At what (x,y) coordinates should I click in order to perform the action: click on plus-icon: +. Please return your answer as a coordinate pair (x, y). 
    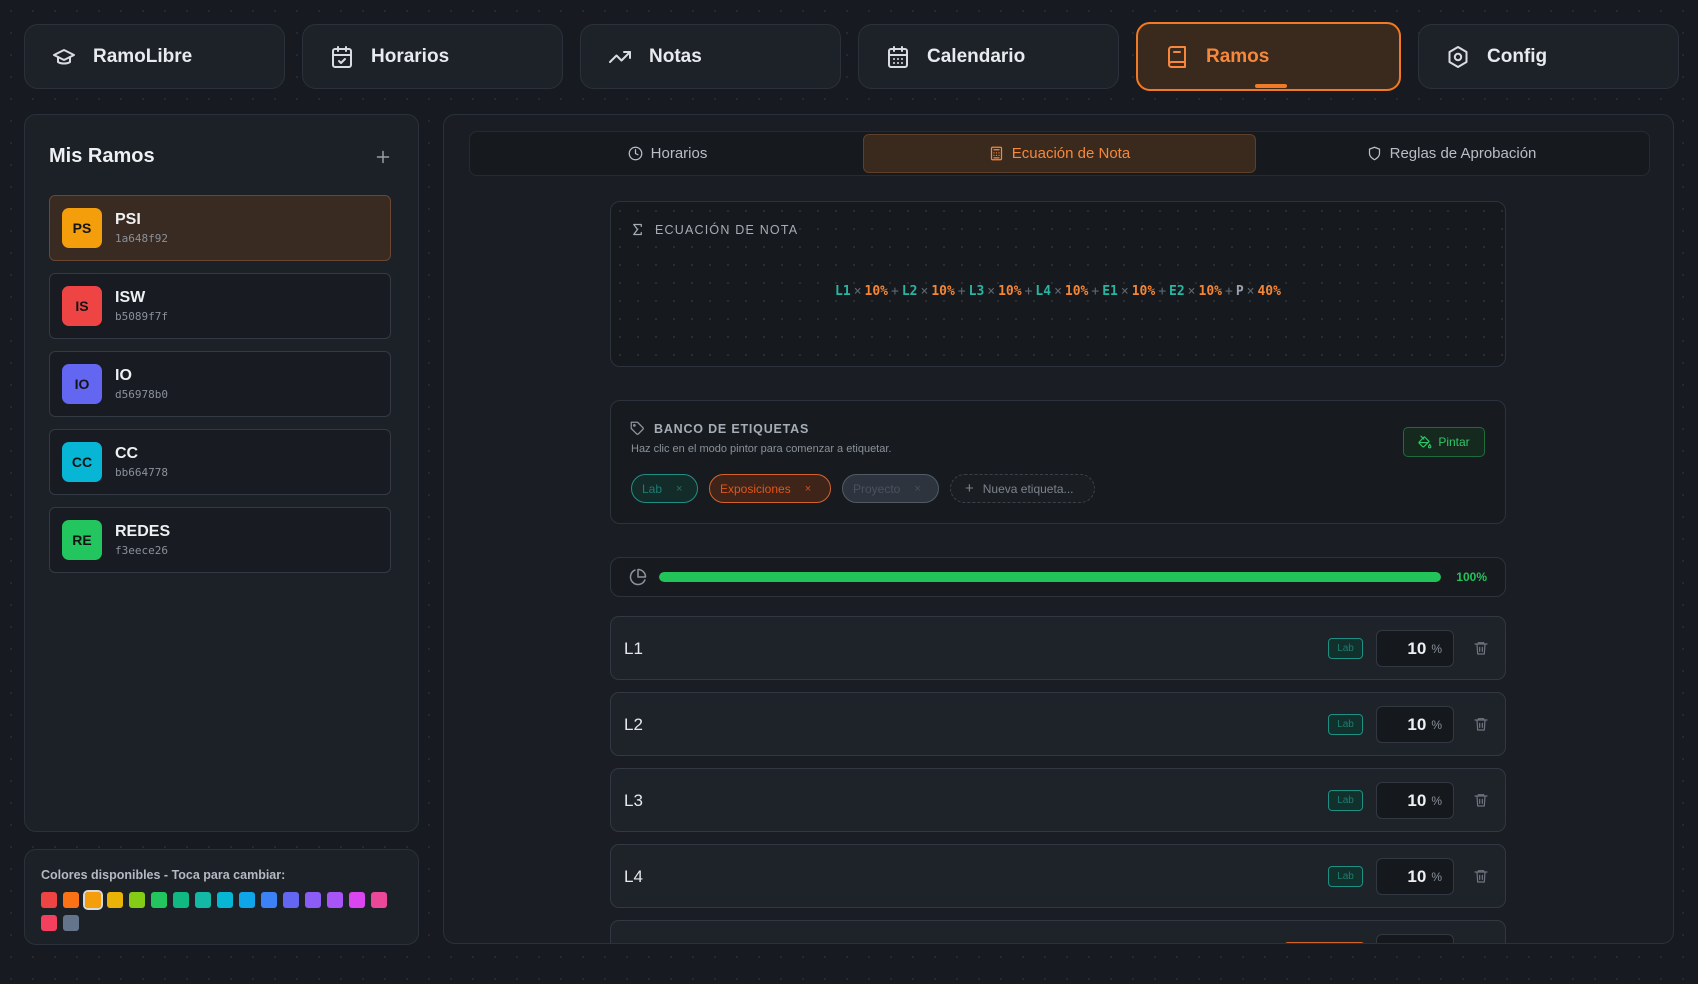
    Looking at the image, I should click on (969, 488).